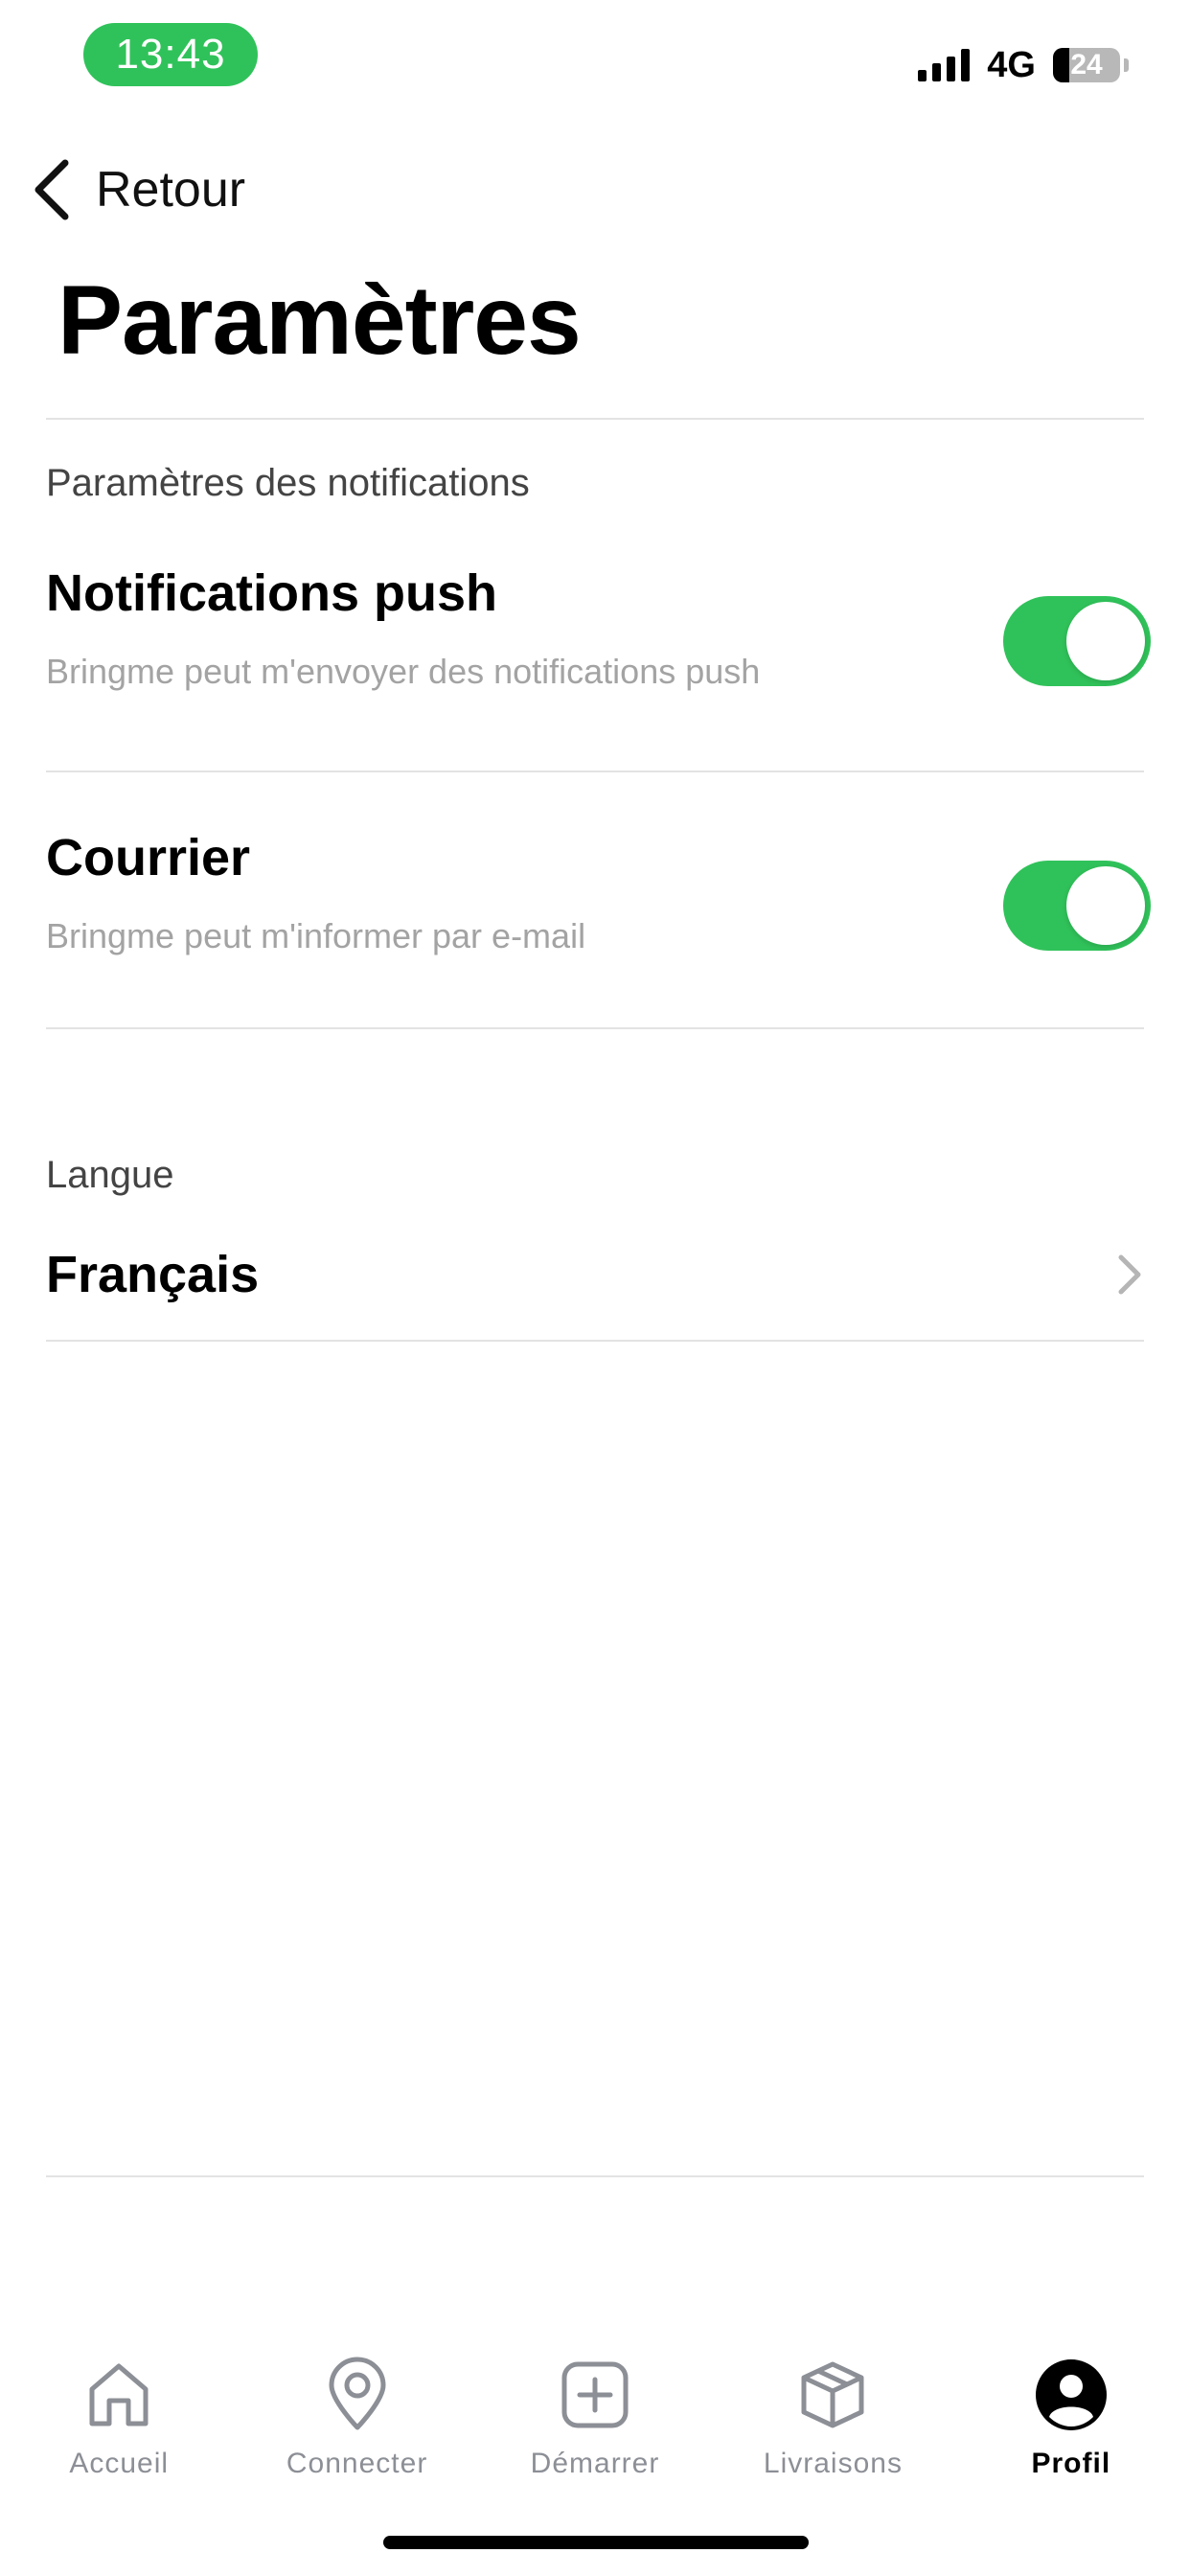 The width and height of the screenshot is (1190, 2576). What do you see at coordinates (595, 57) in the screenshot?
I see `status-bar: 13:43 4G 24` at bounding box center [595, 57].